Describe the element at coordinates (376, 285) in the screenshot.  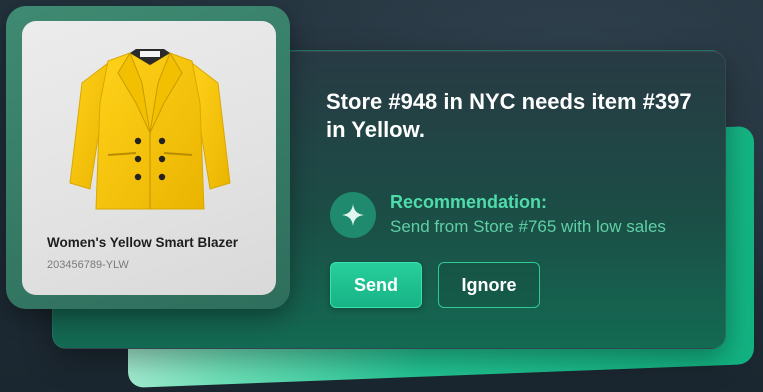
I see `send-button: Send` at that location.